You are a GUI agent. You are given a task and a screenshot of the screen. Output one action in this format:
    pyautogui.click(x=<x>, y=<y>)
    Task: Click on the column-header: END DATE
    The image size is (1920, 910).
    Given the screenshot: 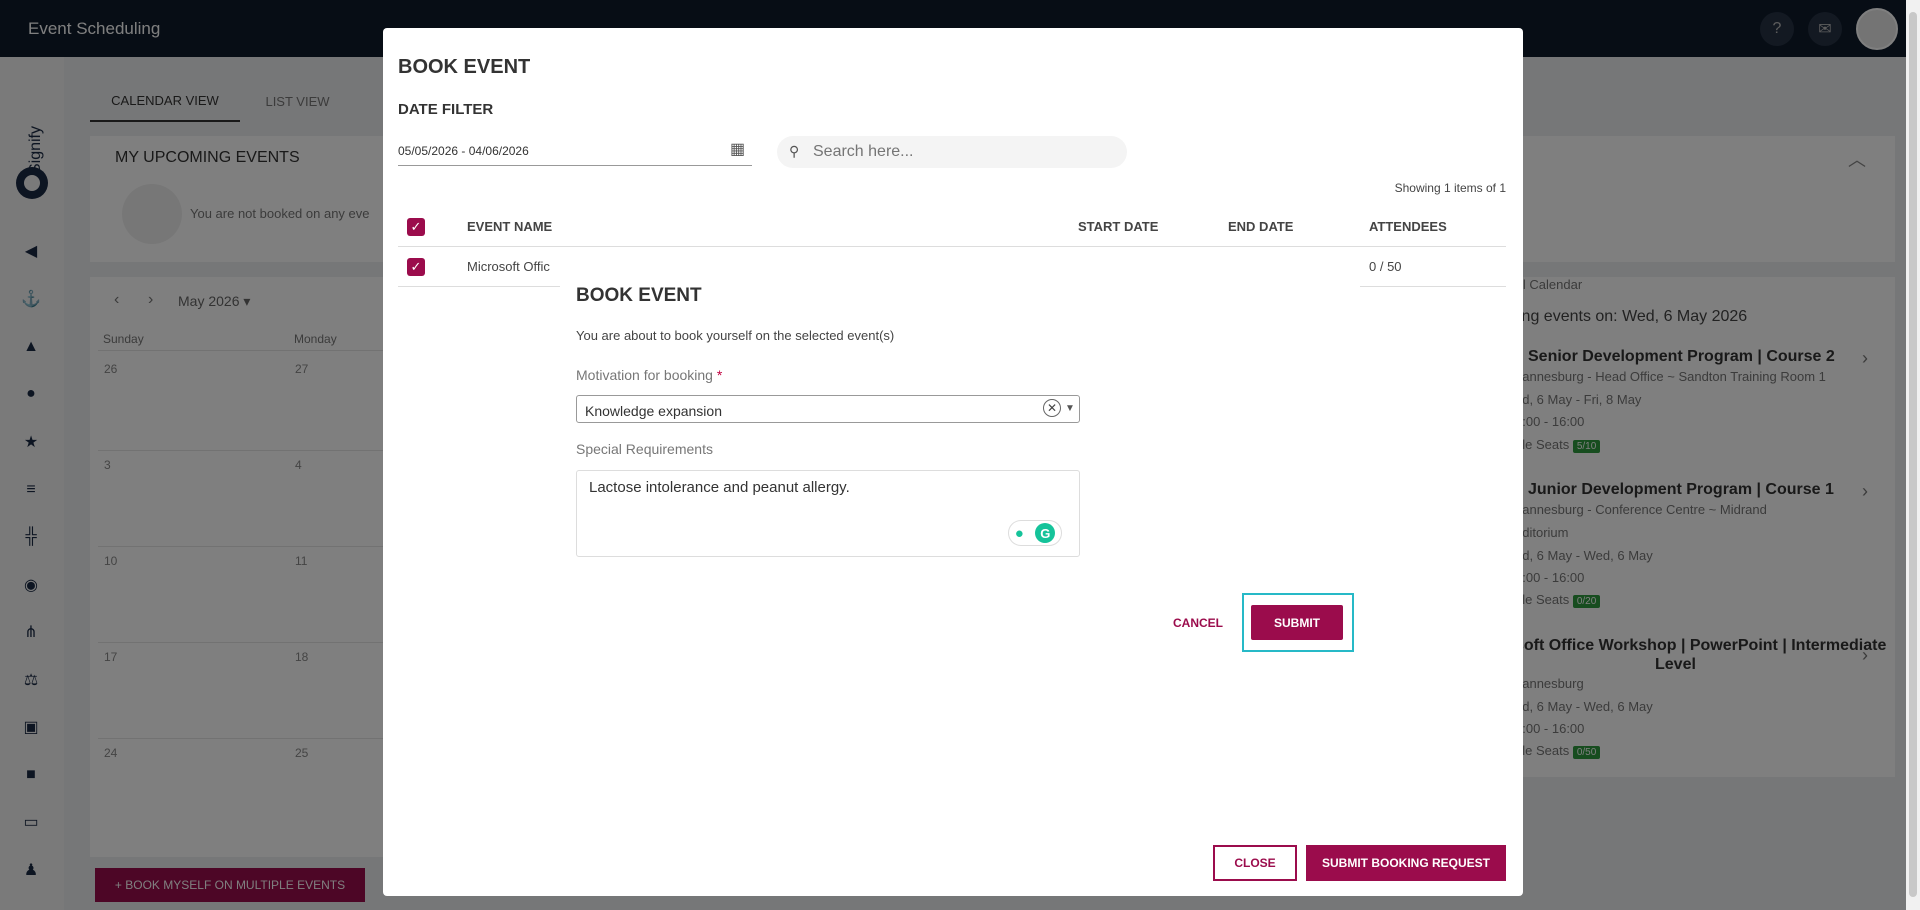 What is the action you would take?
    pyautogui.click(x=1260, y=226)
    